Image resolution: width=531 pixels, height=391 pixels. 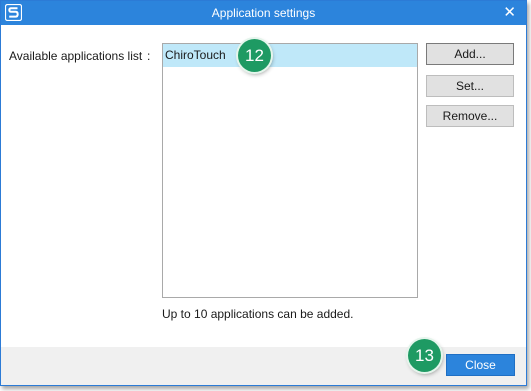 I want to click on callout-badge-12: 12, so click(x=254, y=55).